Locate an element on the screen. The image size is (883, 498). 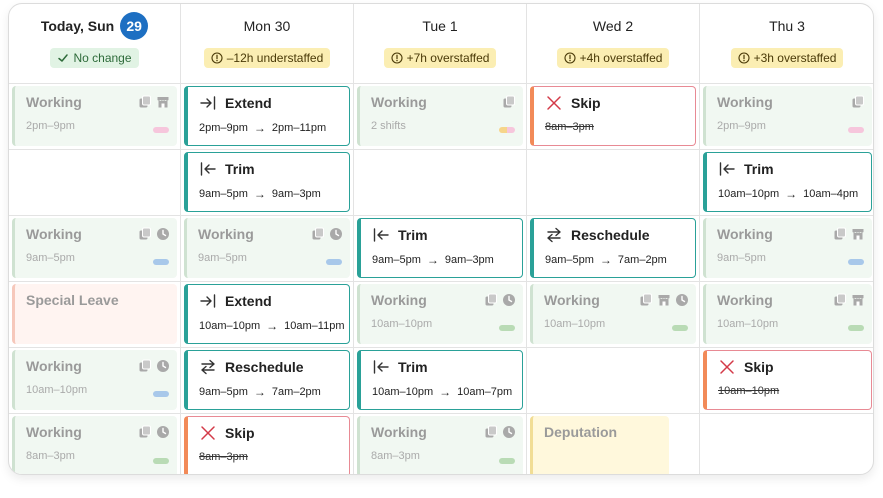
shift-time-text: 9am–5pm is located at coordinates (50, 258).